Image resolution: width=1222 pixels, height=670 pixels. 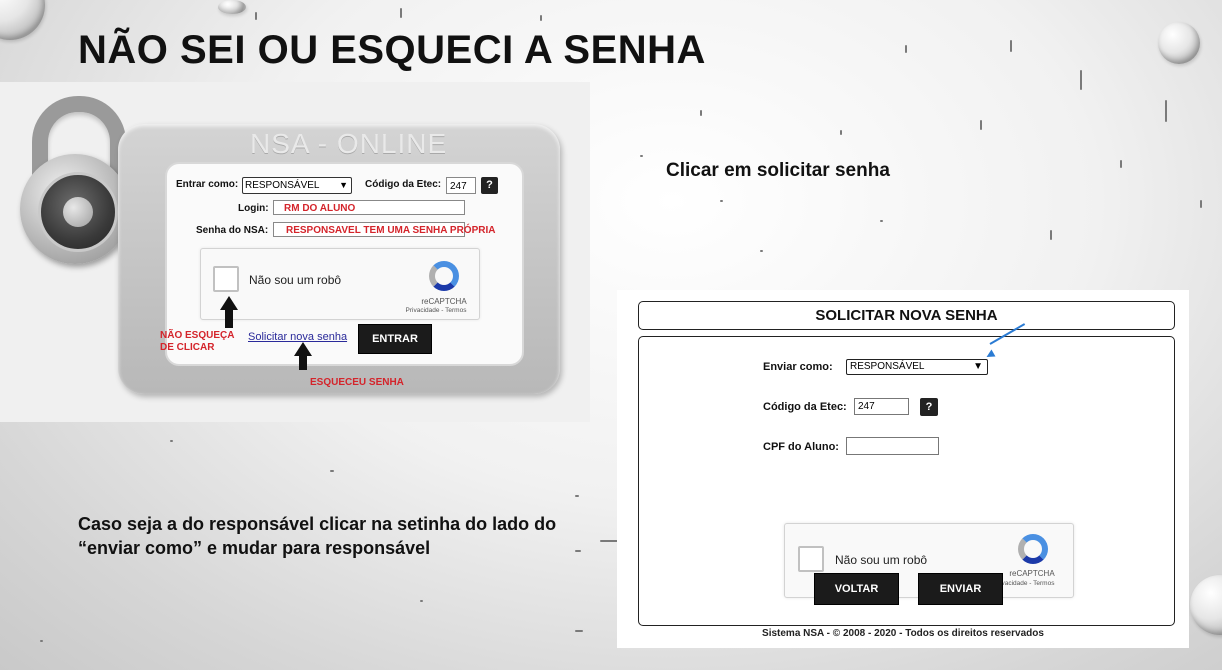 I want to click on enviar-como-value: RESPONSÁVEL, so click(x=887, y=366).